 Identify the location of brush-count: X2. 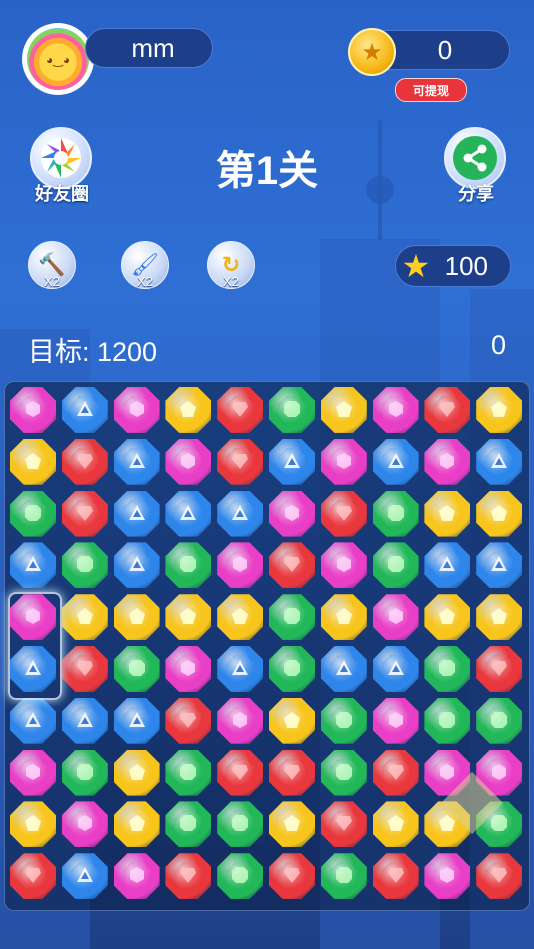
(145, 281).